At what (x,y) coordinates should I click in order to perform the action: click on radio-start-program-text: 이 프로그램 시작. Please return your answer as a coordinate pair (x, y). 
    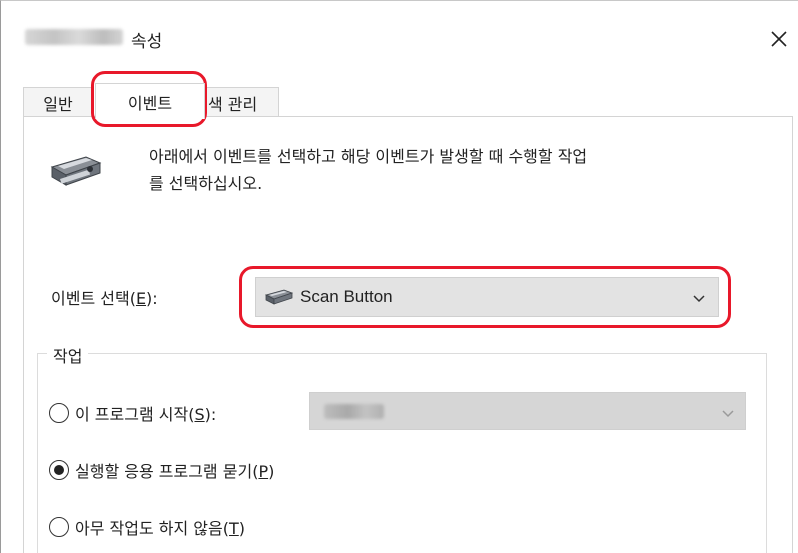
    Looking at the image, I should click on (132, 414).